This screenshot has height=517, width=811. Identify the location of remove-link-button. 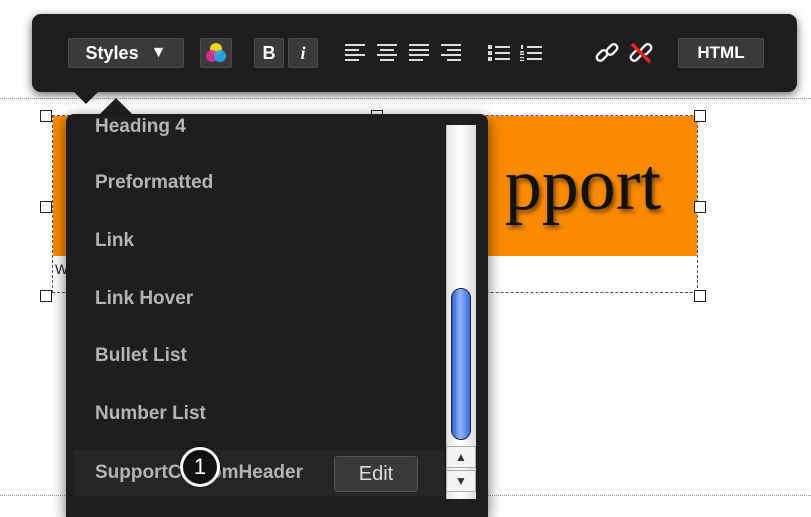
(641, 53).